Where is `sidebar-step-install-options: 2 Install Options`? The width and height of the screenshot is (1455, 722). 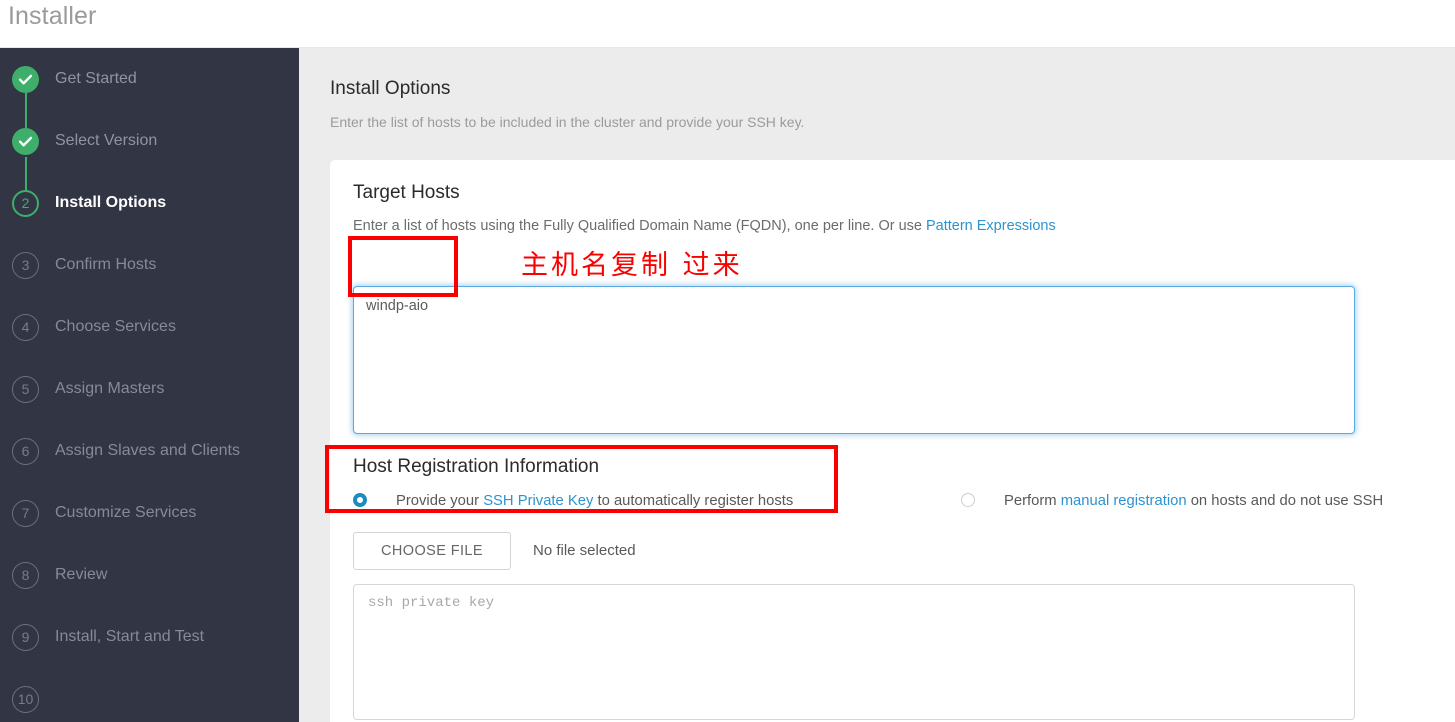 sidebar-step-install-options: 2 Install Options is located at coordinates (149, 195).